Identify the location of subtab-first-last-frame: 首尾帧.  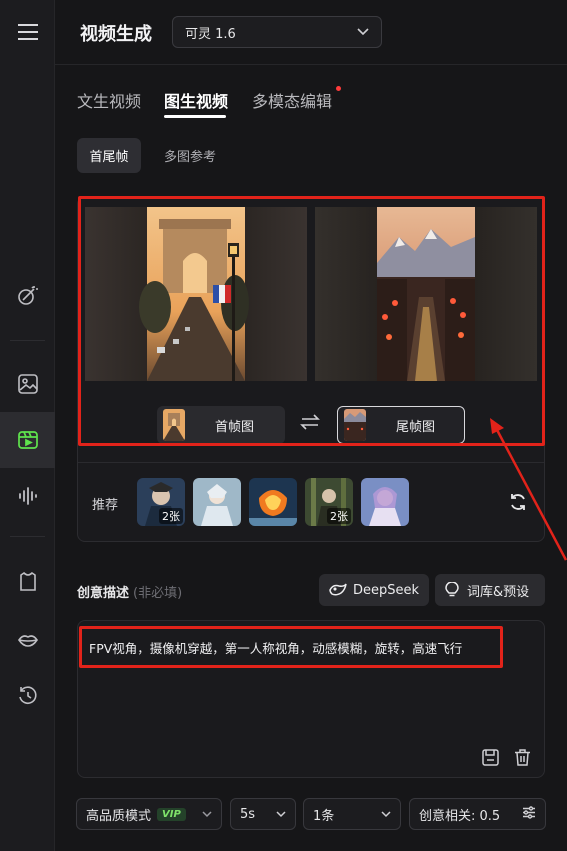
(109, 155).